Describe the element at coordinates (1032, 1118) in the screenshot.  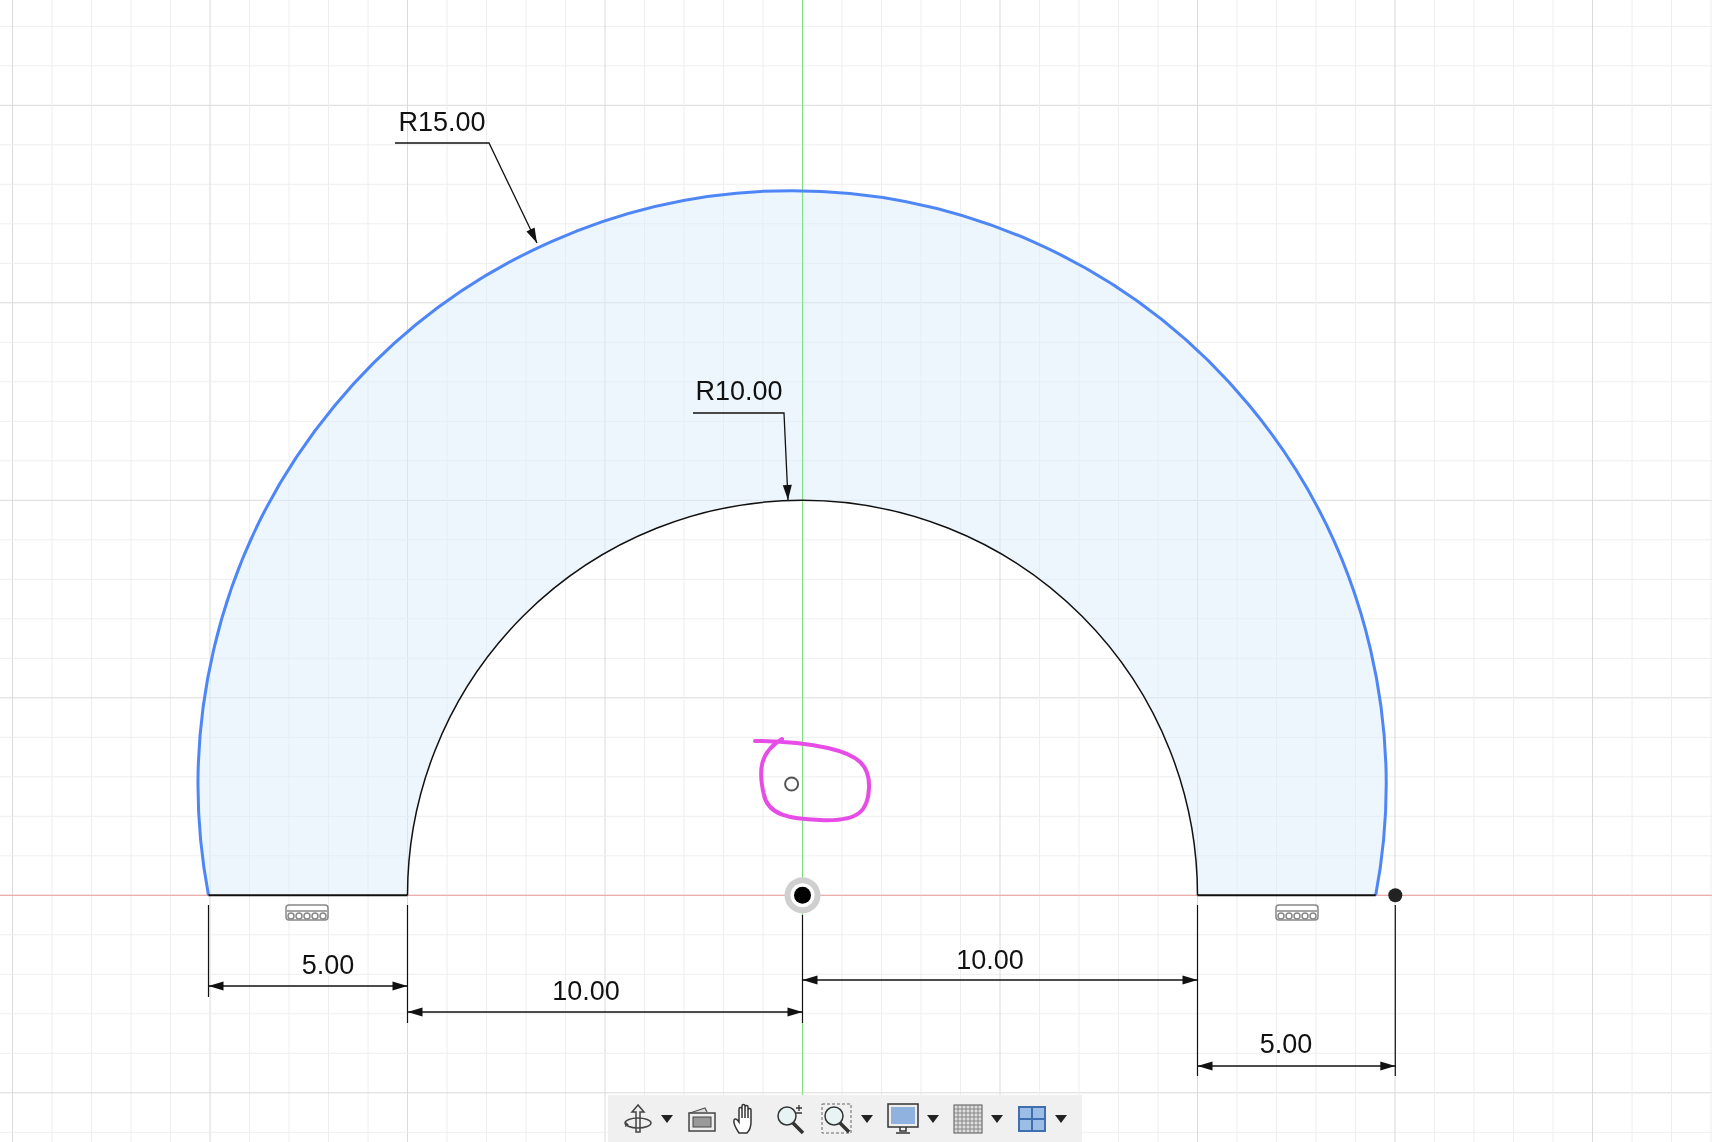
I see `viewports-icon` at that location.